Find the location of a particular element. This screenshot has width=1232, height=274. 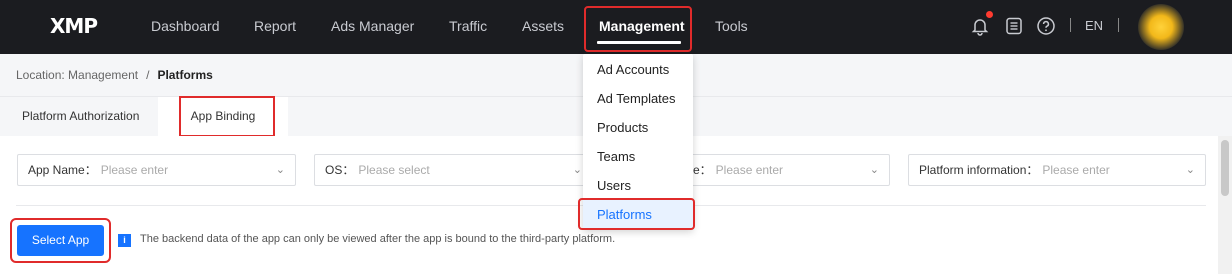

bell-icon is located at coordinates (980, 26).